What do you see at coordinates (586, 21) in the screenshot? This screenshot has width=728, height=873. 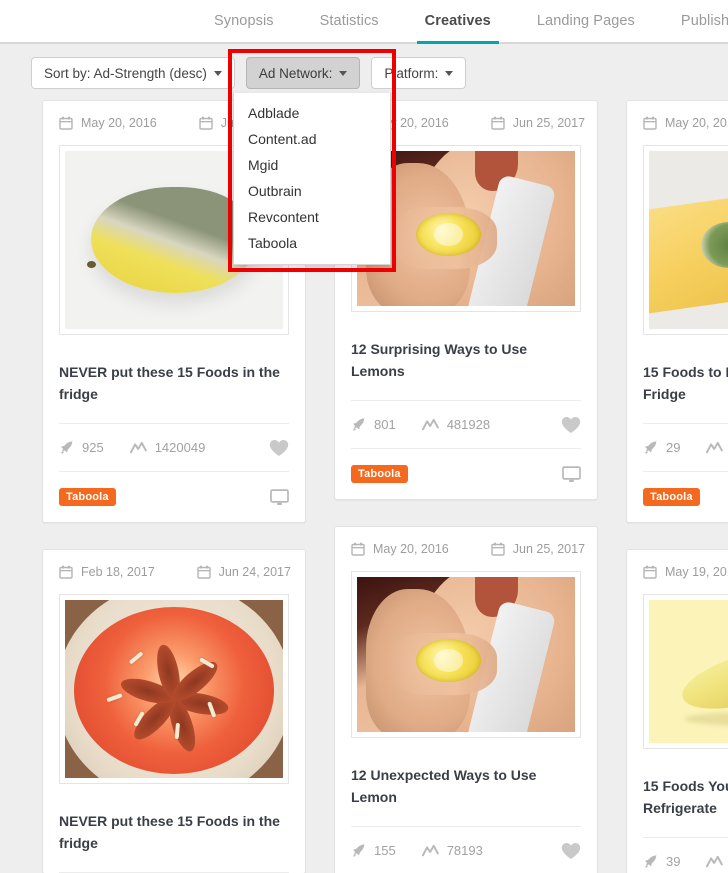 I see `tab-landing-pages: Landing Pages` at bounding box center [586, 21].